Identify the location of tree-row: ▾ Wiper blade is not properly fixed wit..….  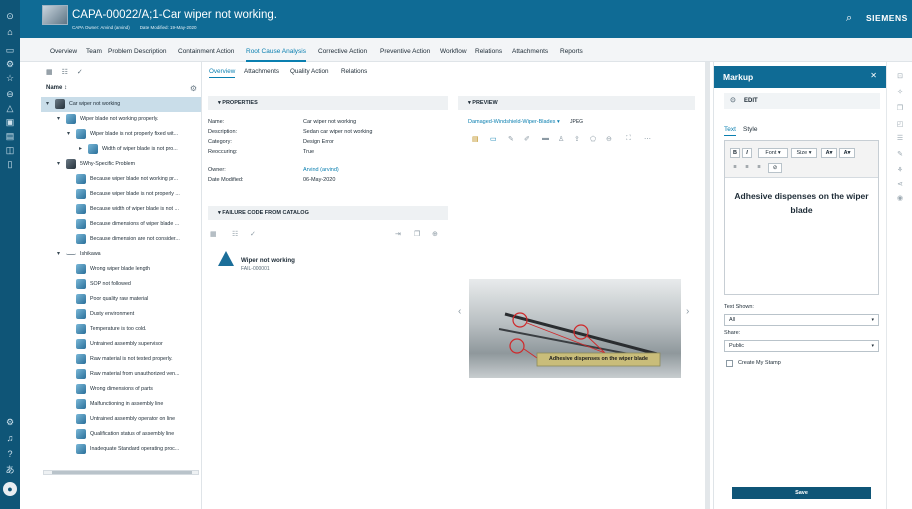
(121, 134).